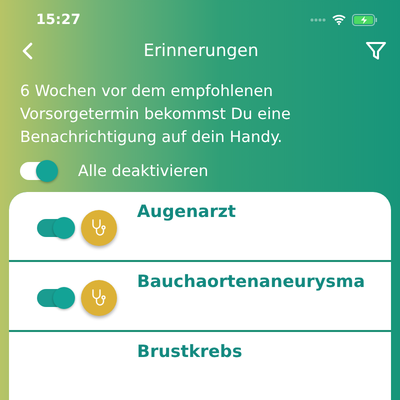  Describe the element at coordinates (143, 171) in the screenshot. I see `toggle-label: Alle deaktivieren` at that location.